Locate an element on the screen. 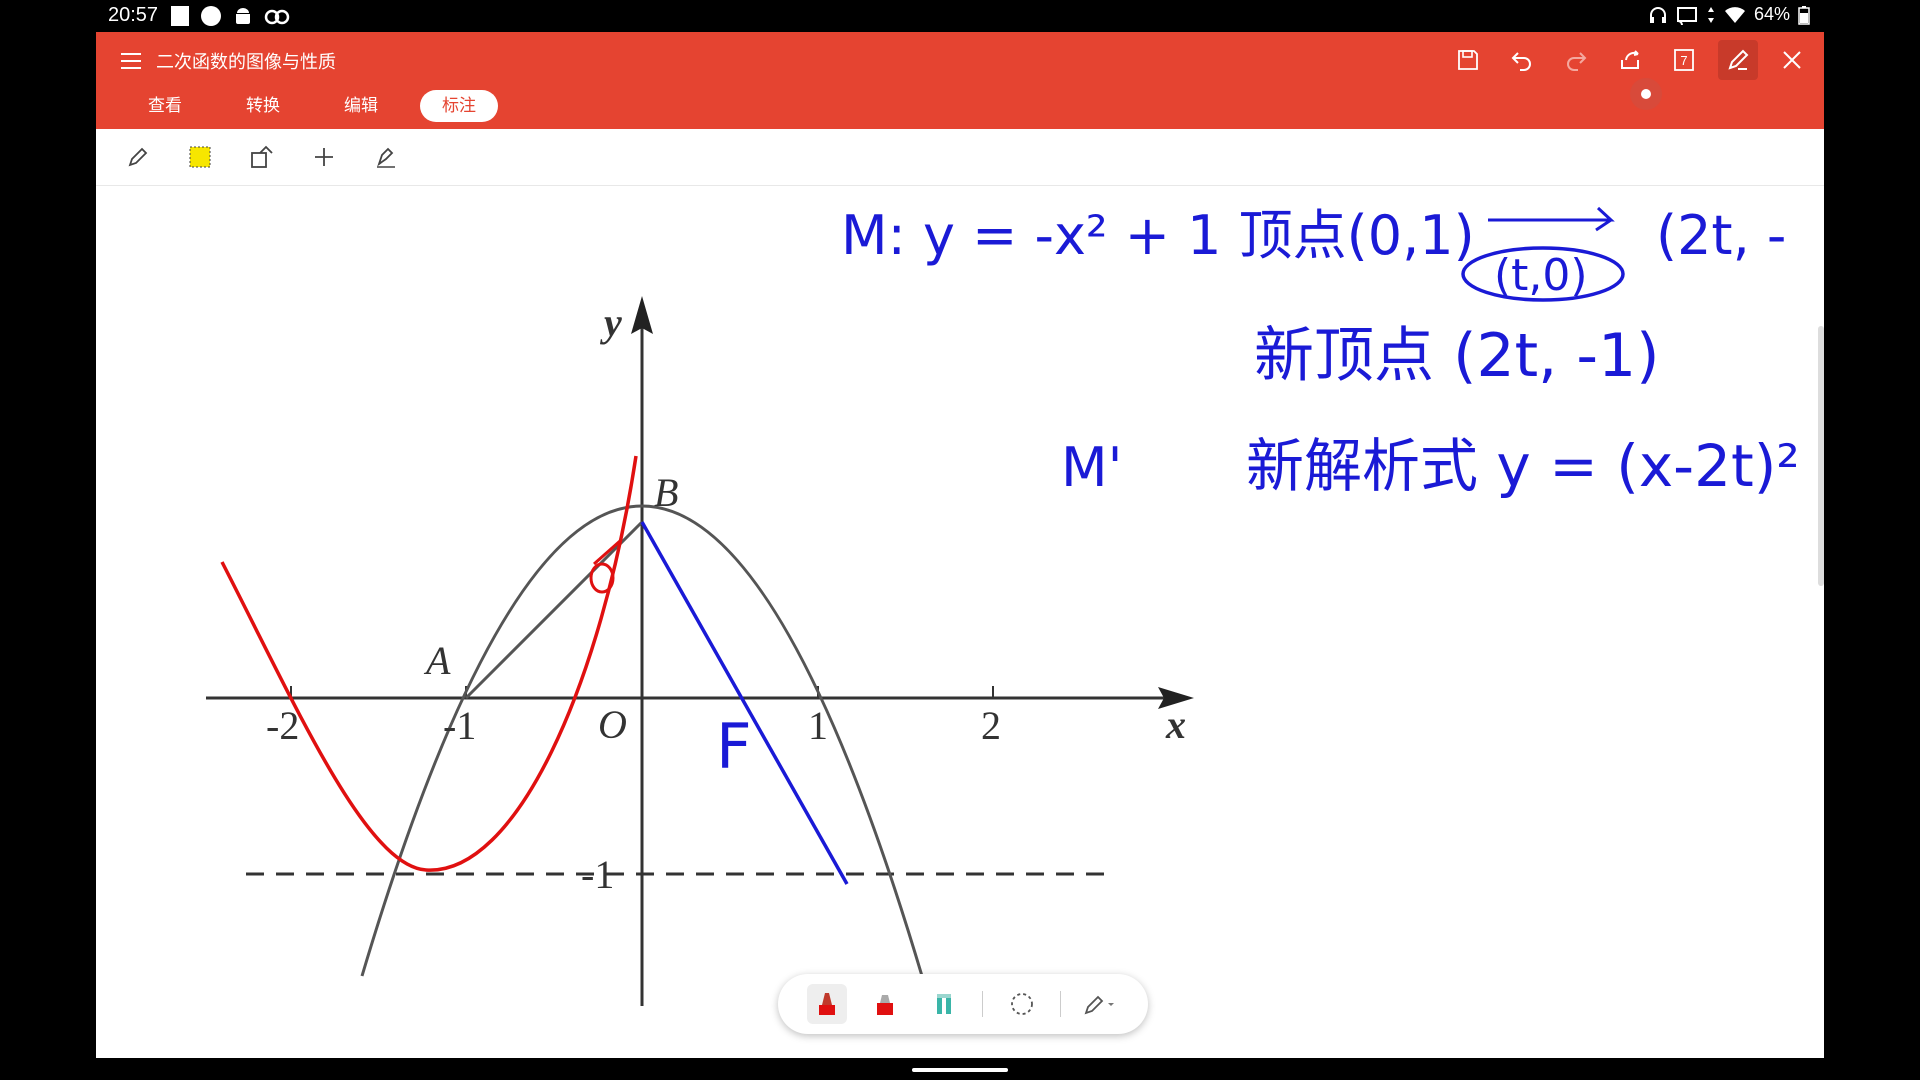 Image resolution: width=1920 pixels, height=1080 pixels. hamburger-icon is located at coordinates (131, 61).